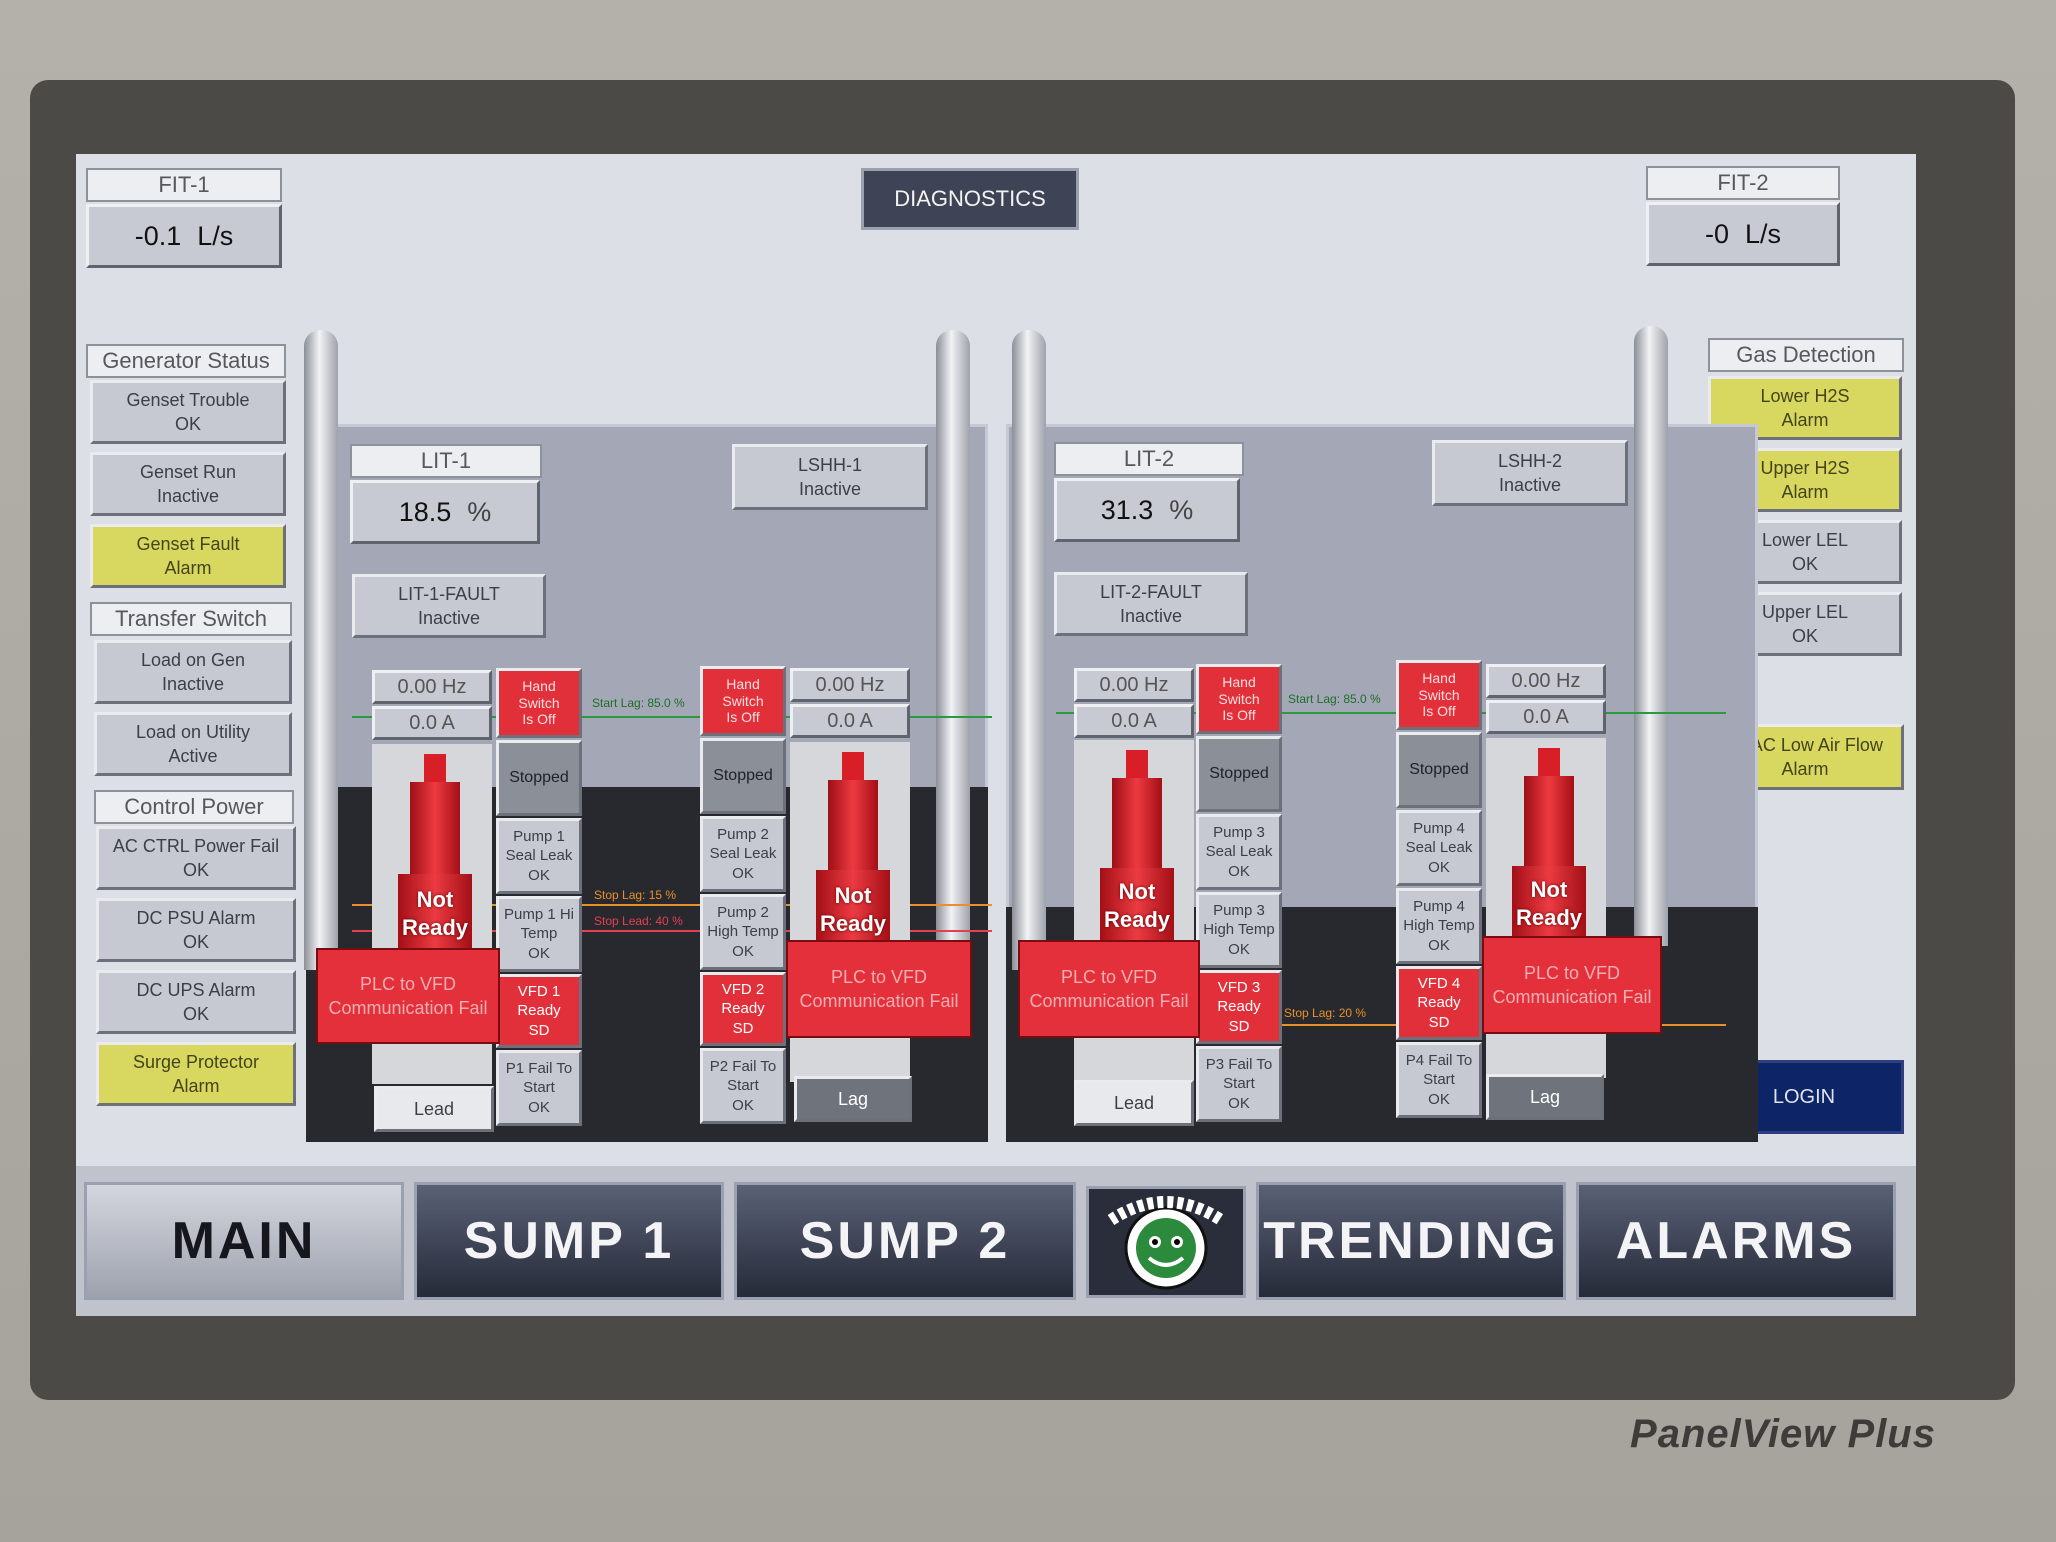 The image size is (2056, 1542). I want to click on pump3-not-ready: Not Ready, so click(1137, 906).